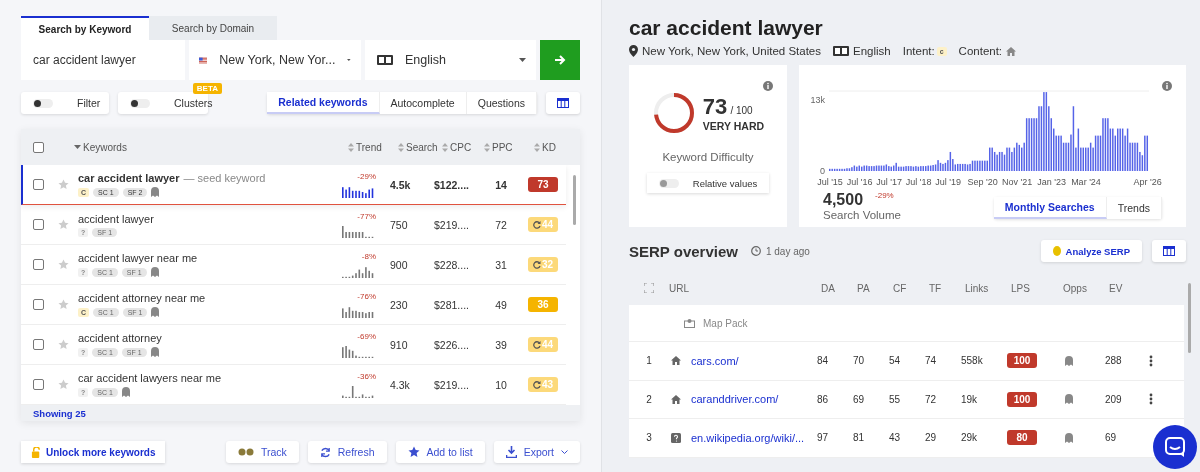 This screenshot has width=1200, height=472. Describe the element at coordinates (726, 28) in the screenshot. I see `keyword-title: car accident lawyer` at that location.